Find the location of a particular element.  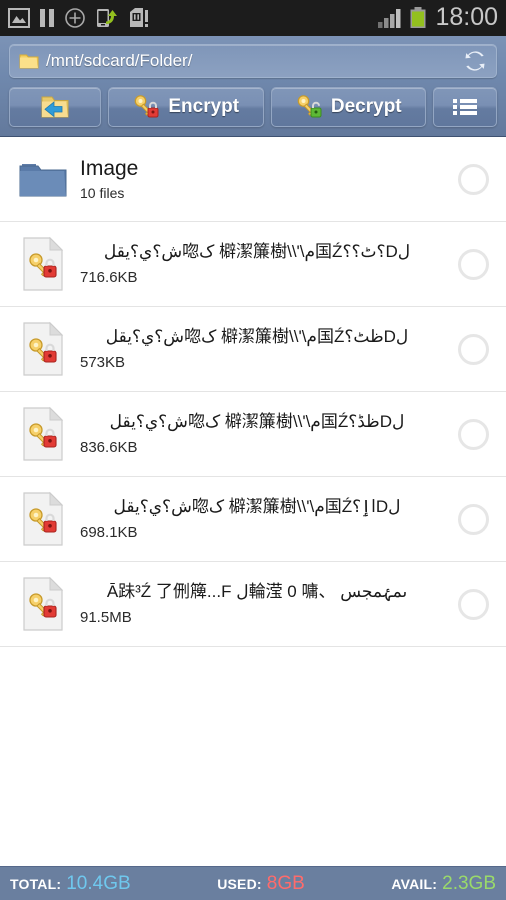

list-item: لDظٹ؟国Źم\'\\檘潔簾樹 ک唿ش؟ي؟يقل 573KB is located at coordinates (253, 349).